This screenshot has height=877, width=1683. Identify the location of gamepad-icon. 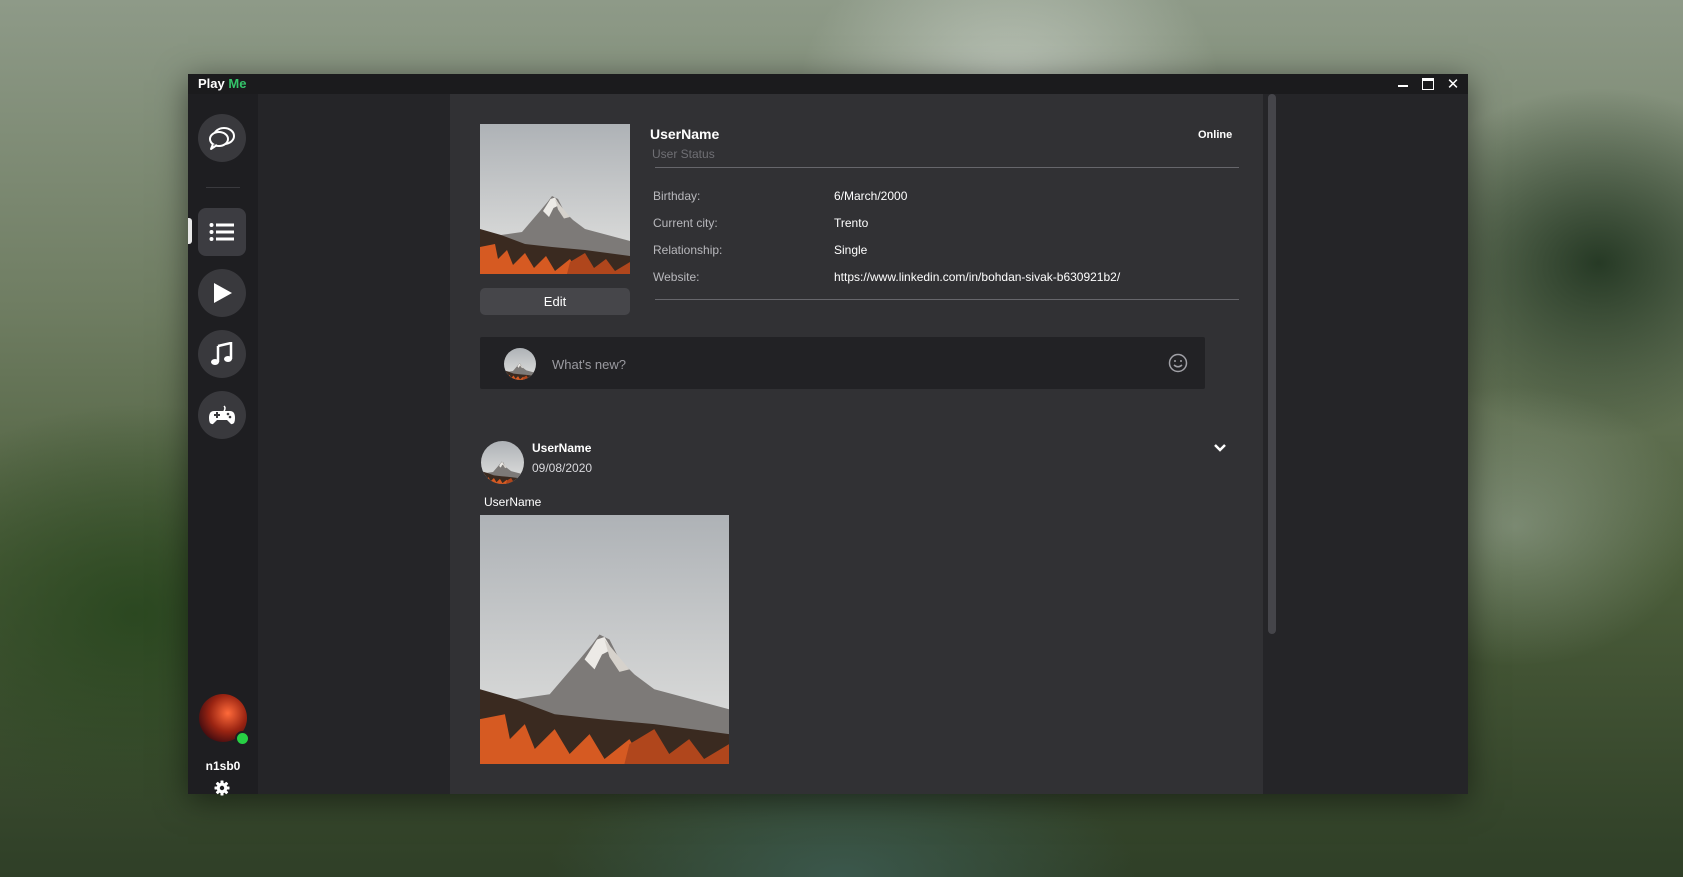
(222, 415).